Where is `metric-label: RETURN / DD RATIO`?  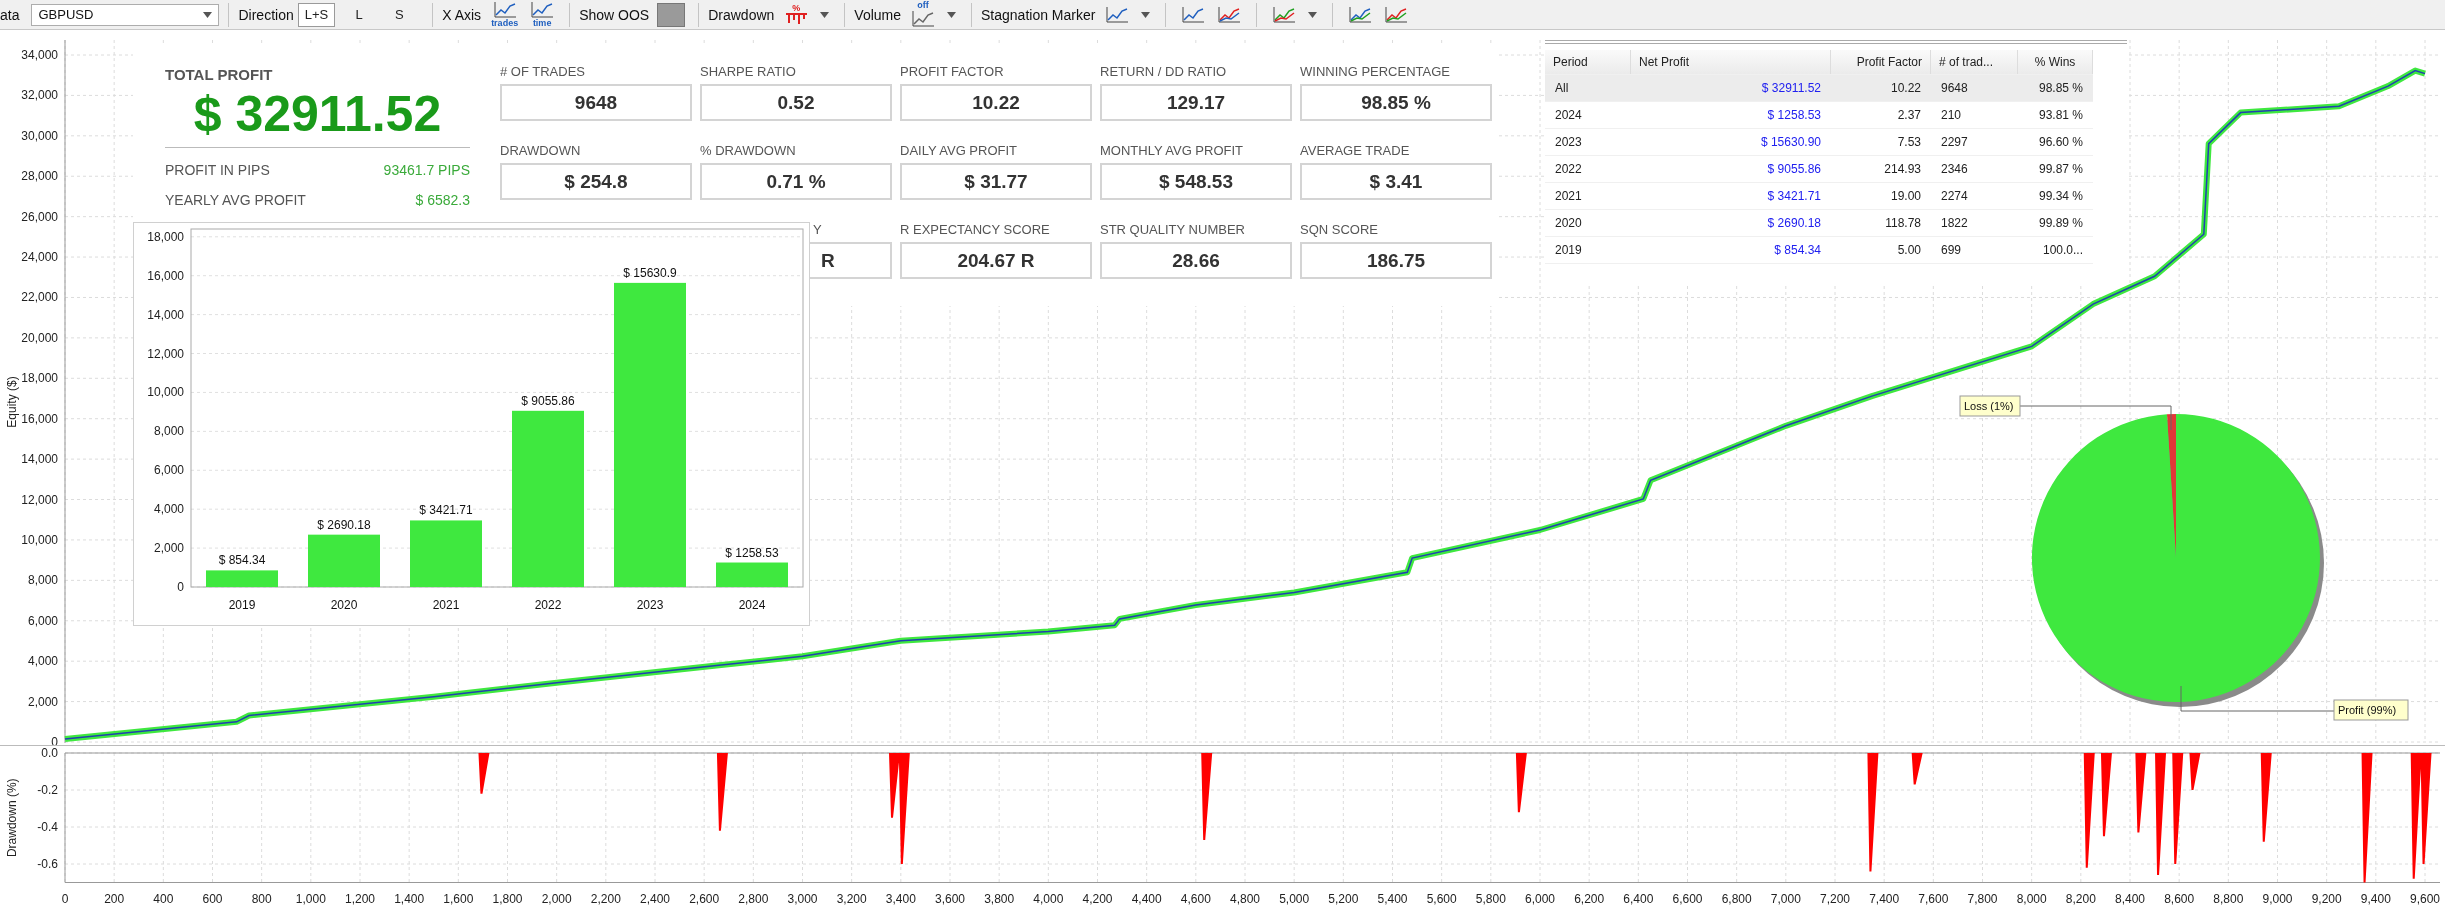
metric-label: RETURN / DD RATIO is located at coordinates (1163, 72).